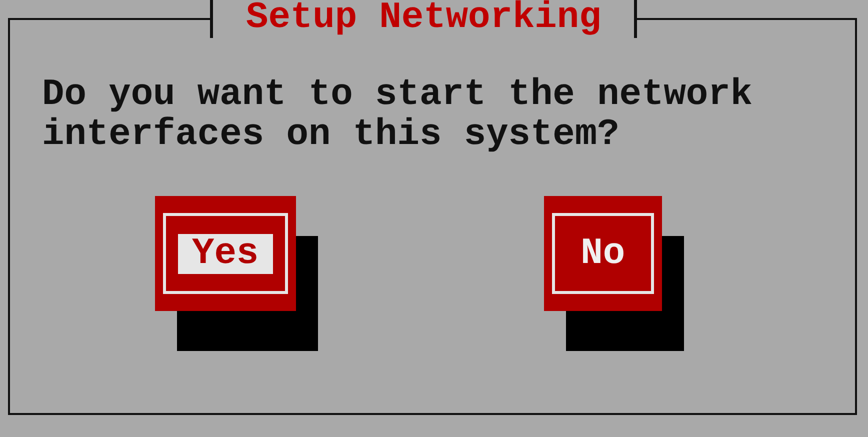 This screenshot has height=437, width=868. I want to click on dialog-title: Setup Networking, so click(424, 19).